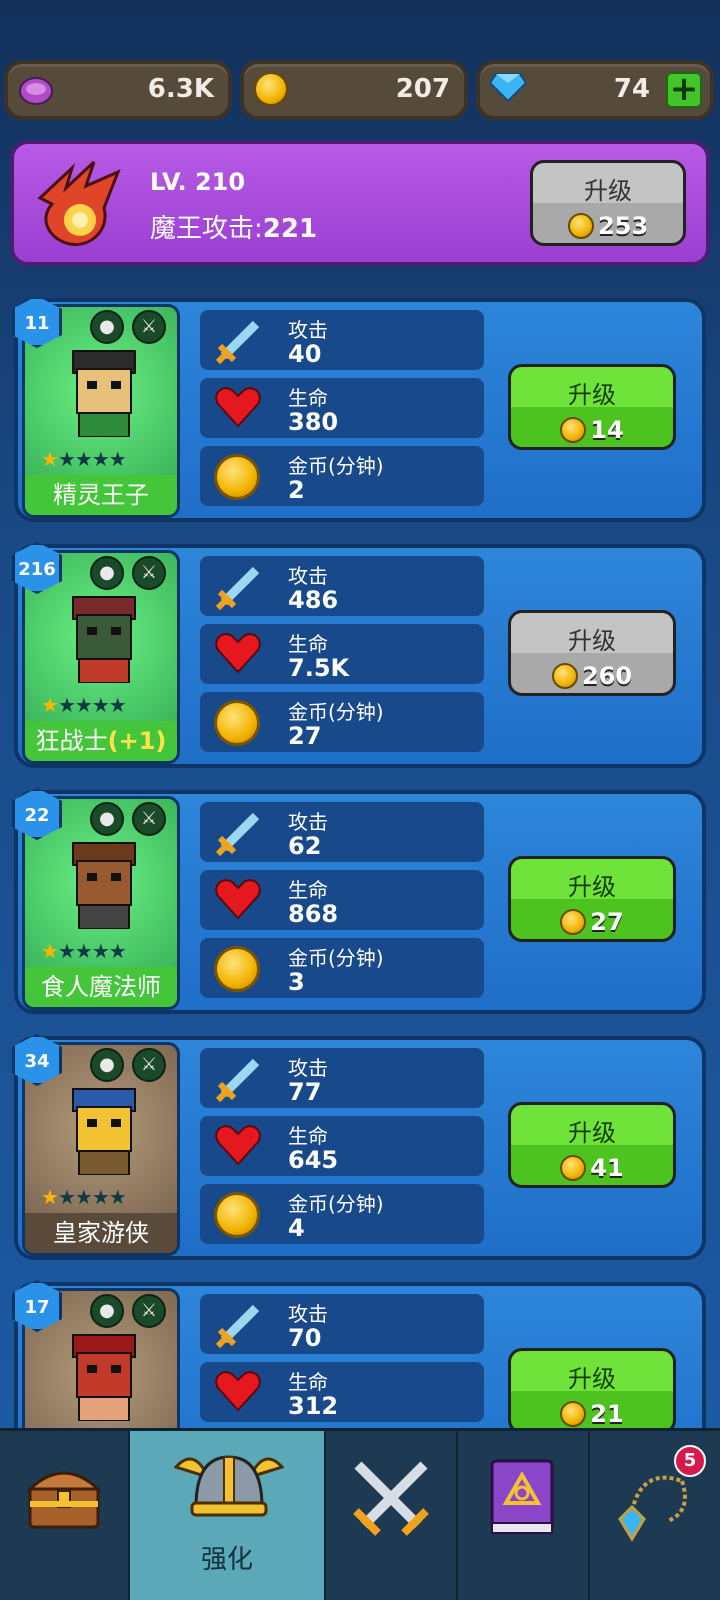  I want to click on upgrade-cost: 253, so click(607, 226).